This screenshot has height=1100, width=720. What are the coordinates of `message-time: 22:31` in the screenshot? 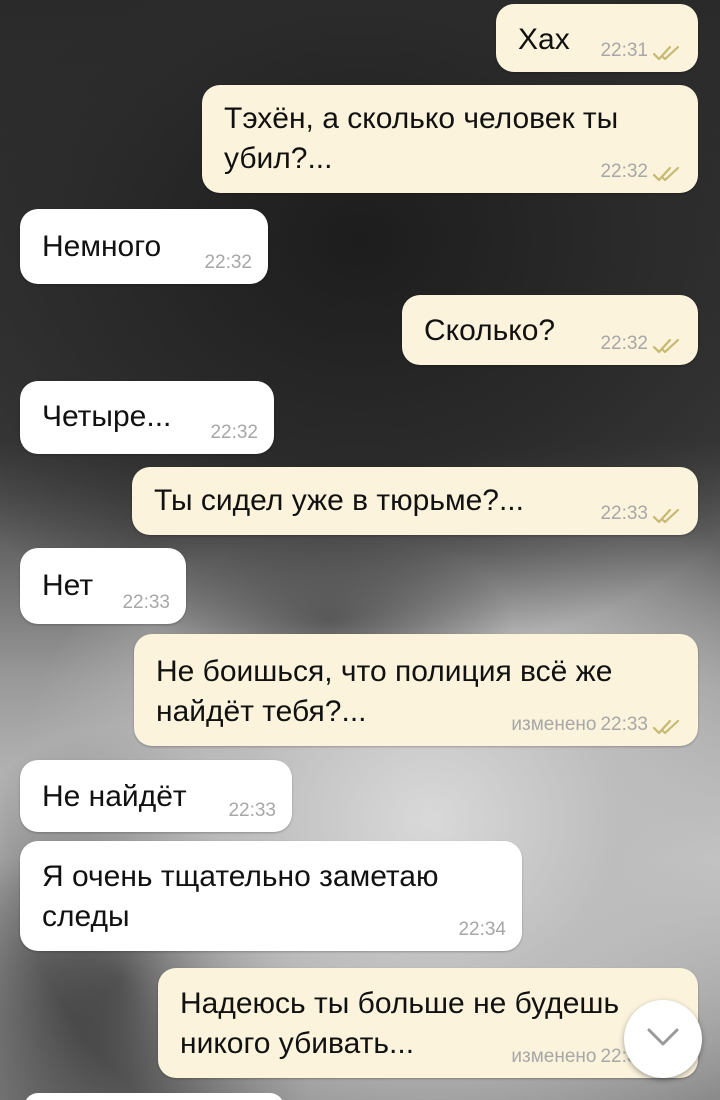 It's located at (624, 50).